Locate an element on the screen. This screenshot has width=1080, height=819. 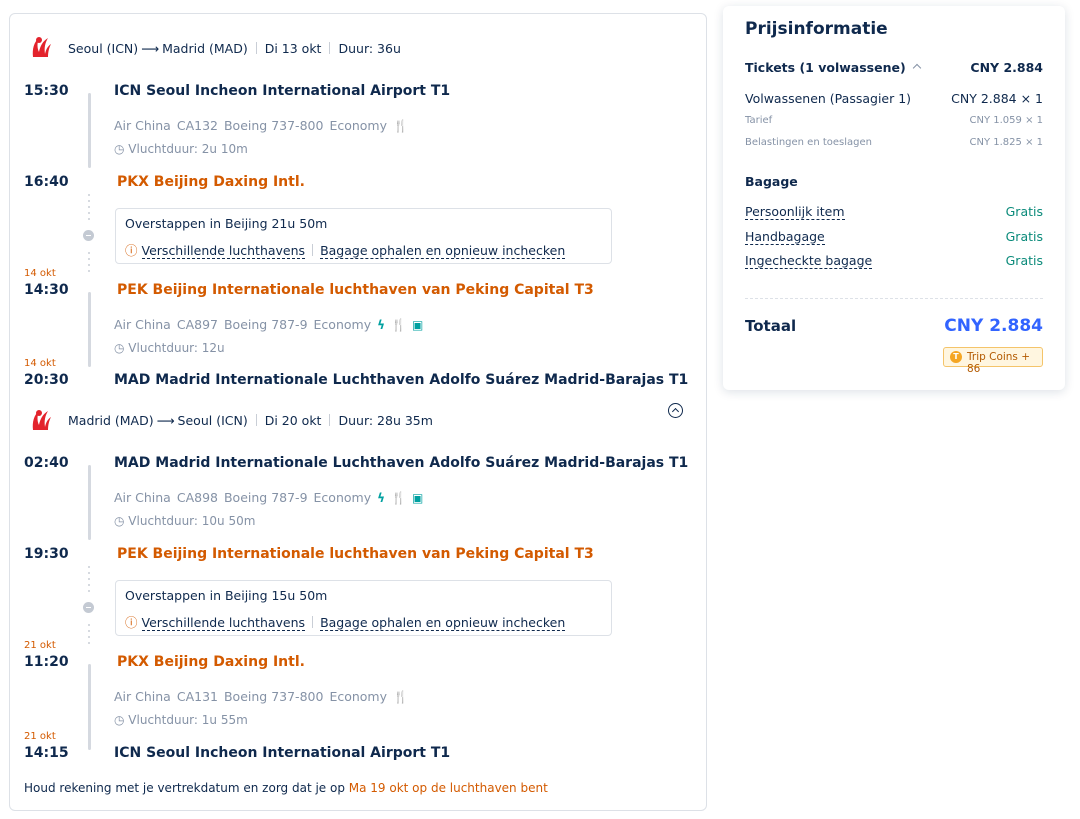
adult-value: CNY 2.884 × 1 is located at coordinates (997, 98).